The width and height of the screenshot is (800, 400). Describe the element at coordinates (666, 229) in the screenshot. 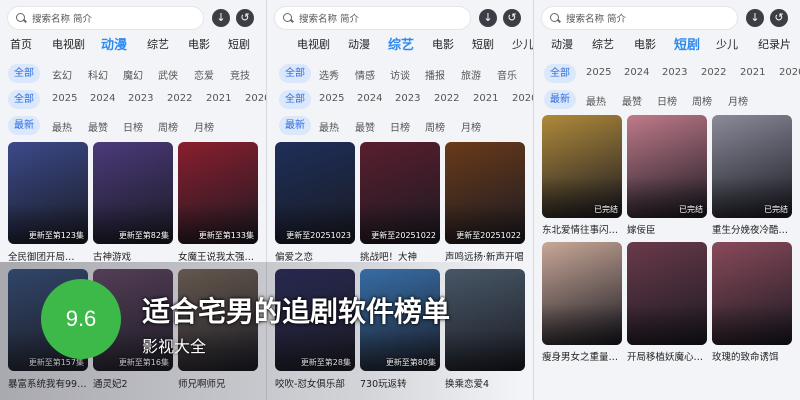

I see `poster-title: 嫁佞臣` at that location.